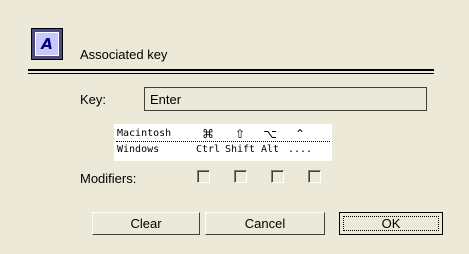 The image size is (469, 254). I want to click on control-checkbox, so click(314, 176).